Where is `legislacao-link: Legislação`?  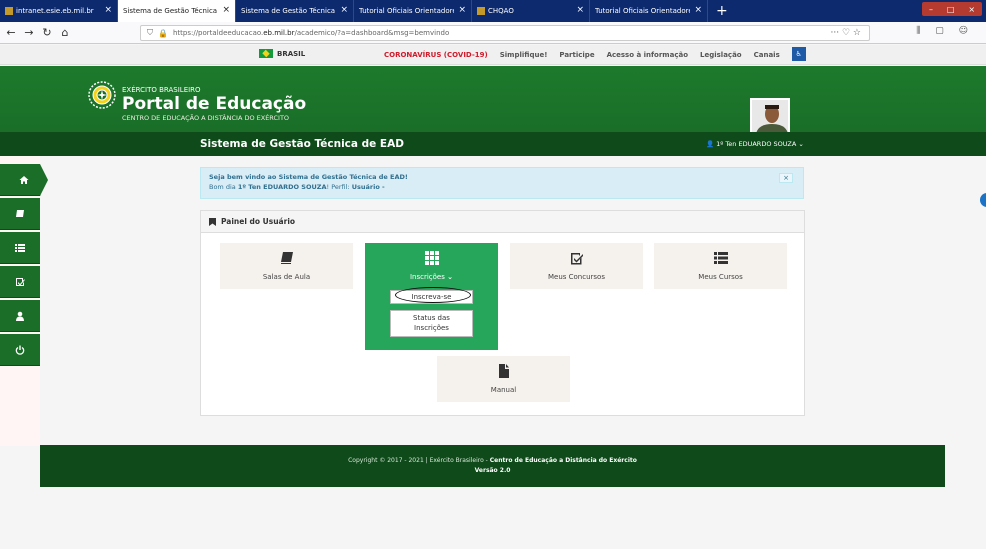 legislacao-link: Legislação is located at coordinates (721, 56).